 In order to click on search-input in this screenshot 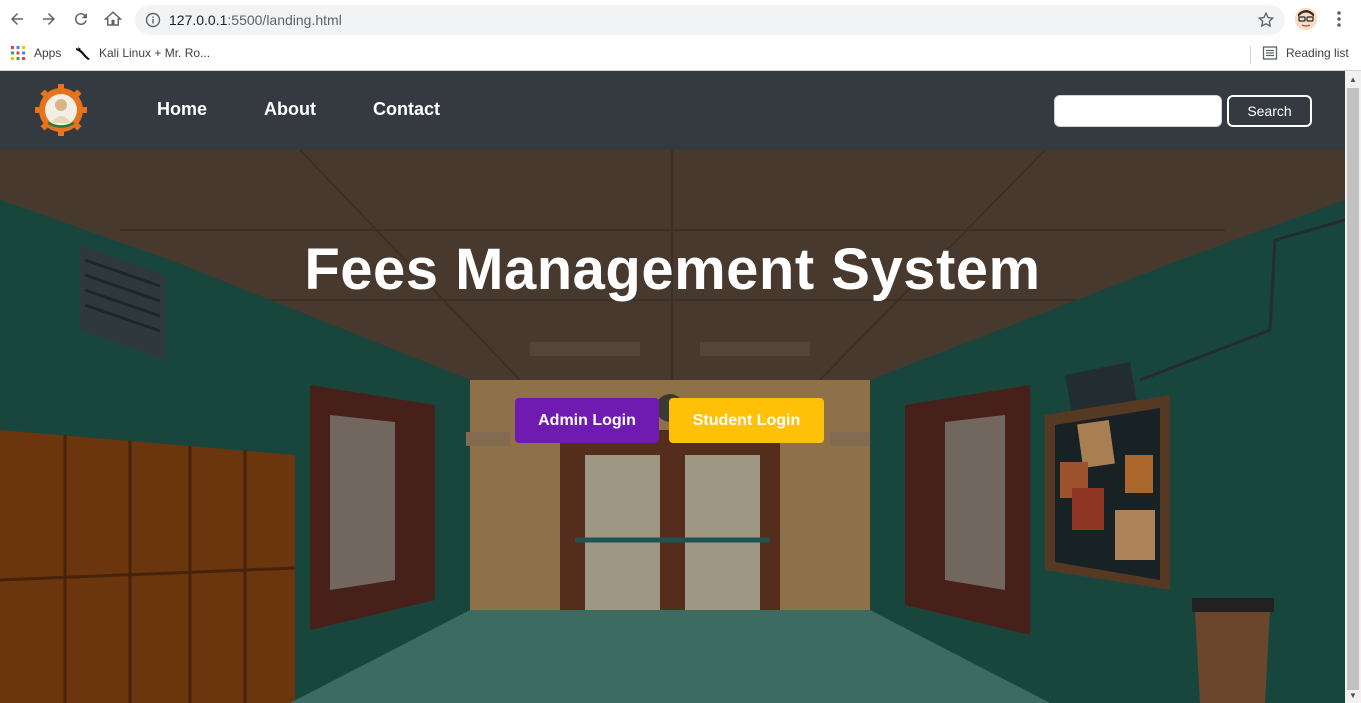, I will do `click(1138, 111)`.